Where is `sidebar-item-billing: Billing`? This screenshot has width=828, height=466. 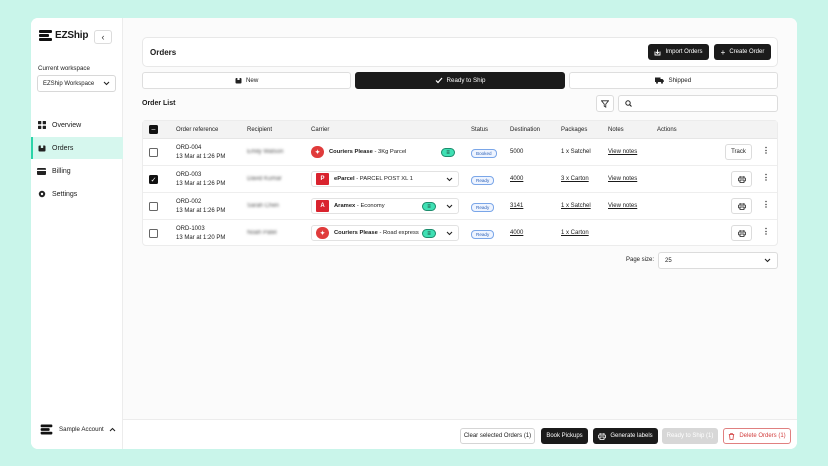
sidebar-item-billing: Billing is located at coordinates (77, 171).